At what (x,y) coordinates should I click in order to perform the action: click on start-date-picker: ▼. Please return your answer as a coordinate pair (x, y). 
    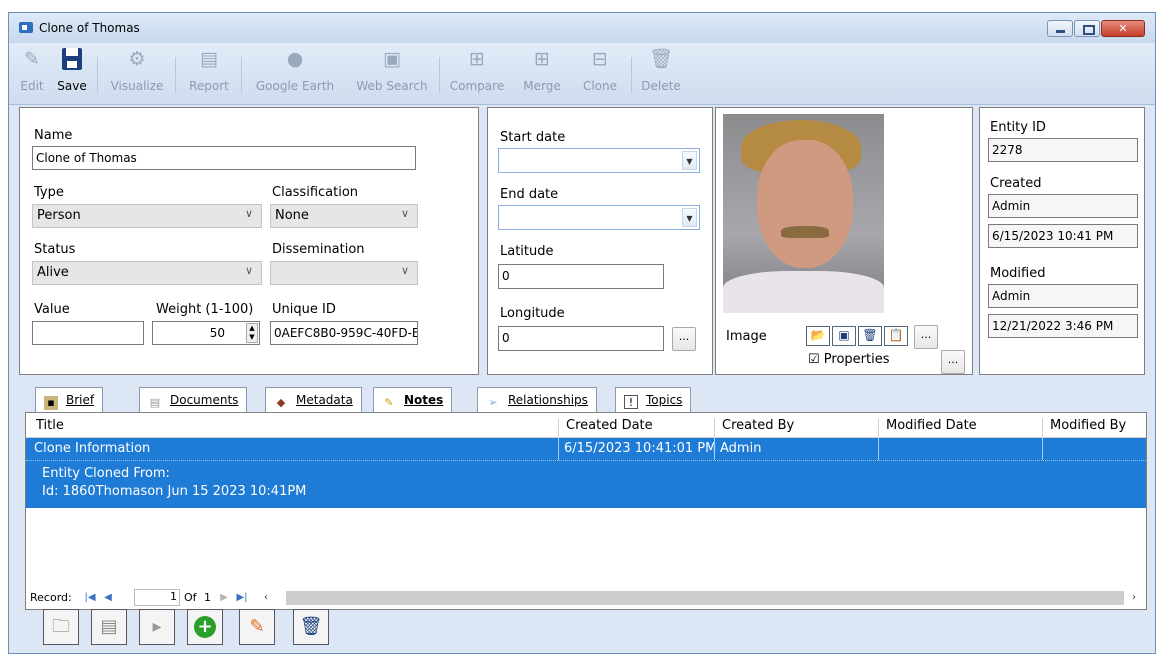
    Looking at the image, I should click on (599, 160).